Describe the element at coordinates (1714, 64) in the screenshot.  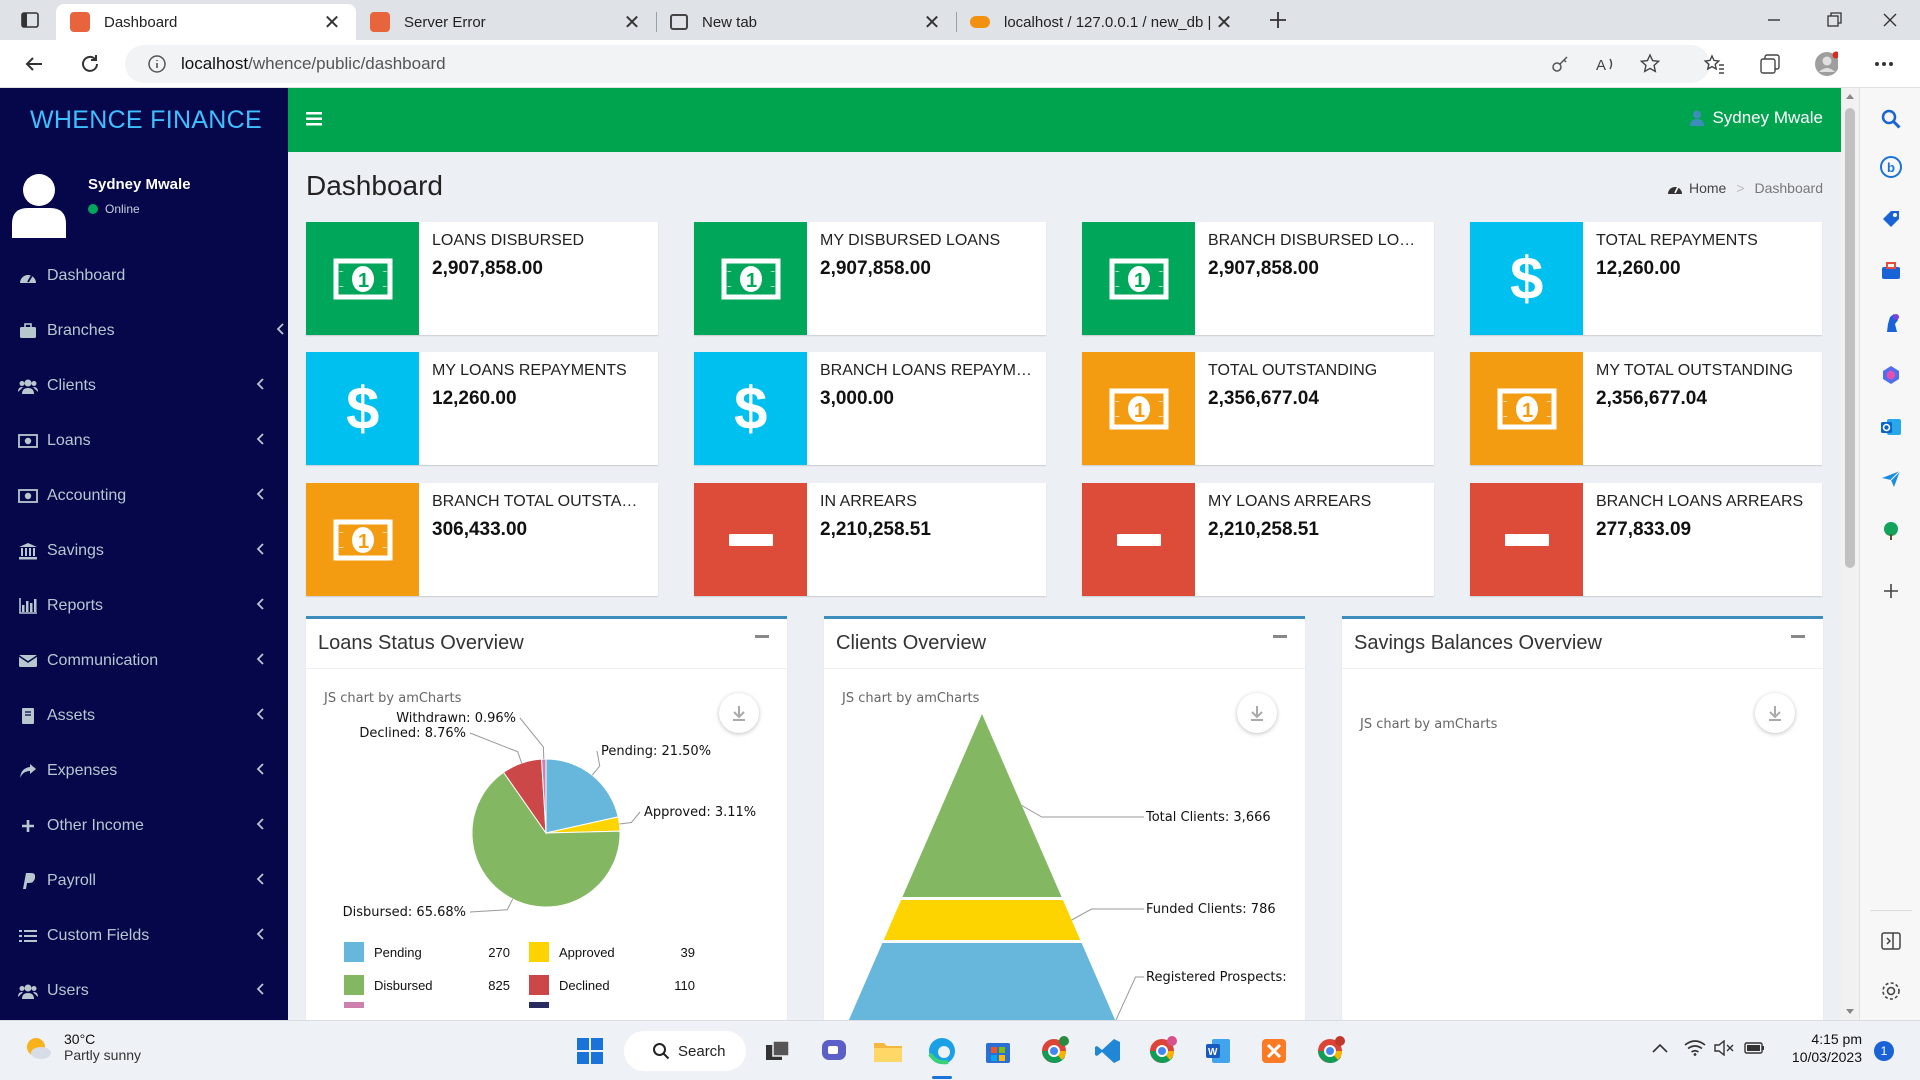
I see `favorites-icon` at that location.